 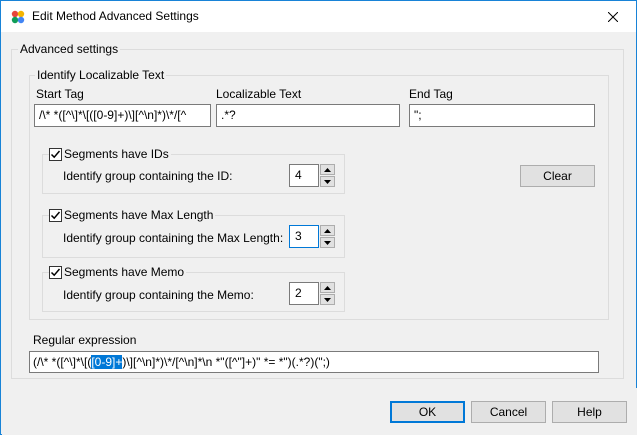 I want to click on max-length-group-input: 3, so click(x=304, y=236).